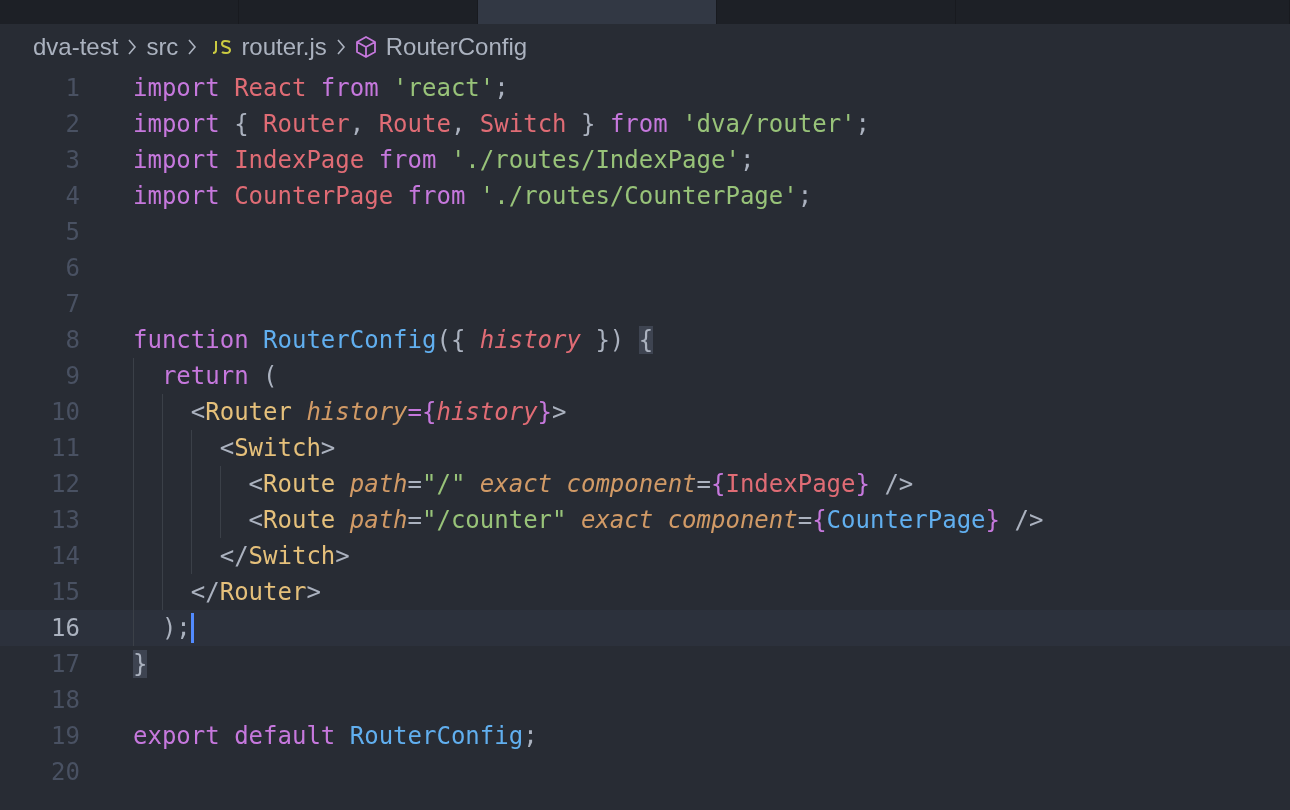  Describe the element at coordinates (473, 196) in the screenshot. I see `code-line: import CounterPage from './routes/CounterPage';` at that location.